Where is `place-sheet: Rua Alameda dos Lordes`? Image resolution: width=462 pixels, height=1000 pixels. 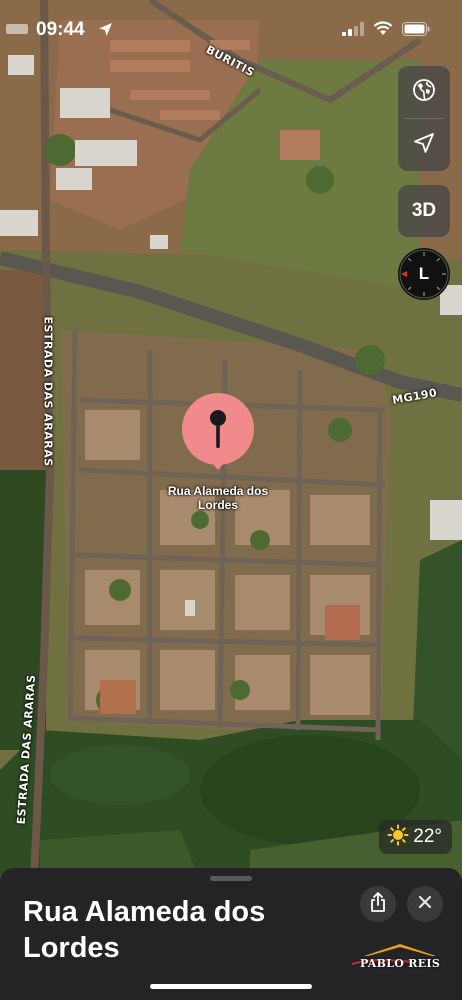 place-sheet: Rua Alameda dos Lordes is located at coordinates (231, 934).